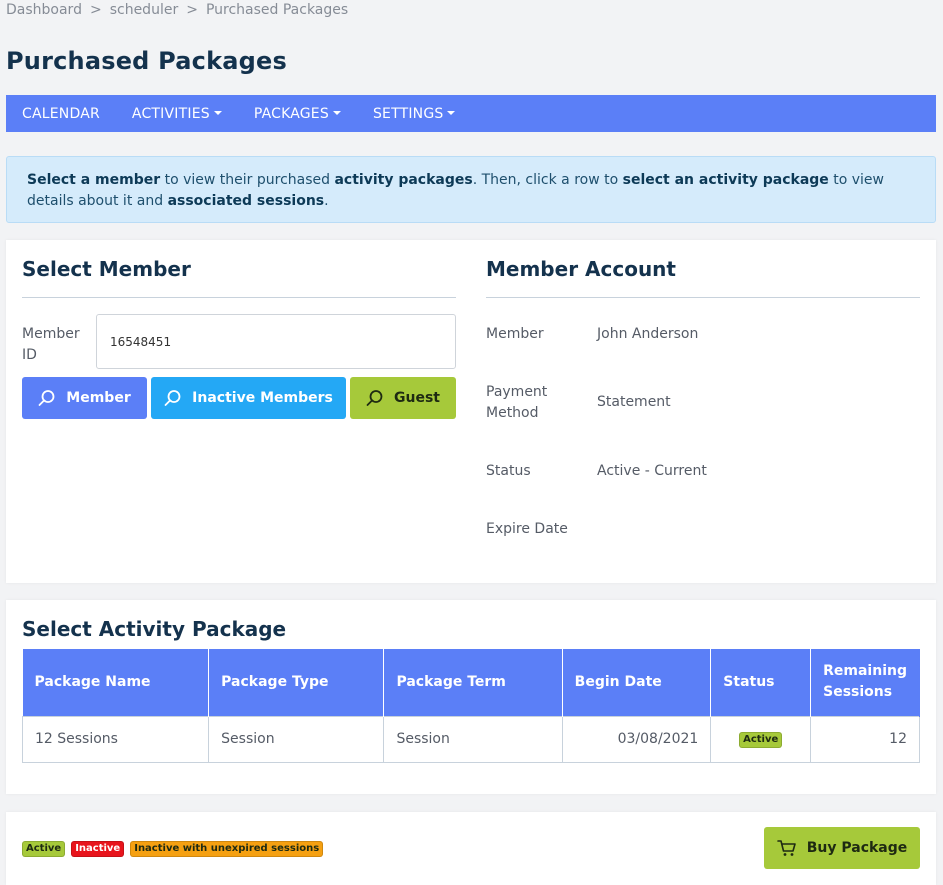 This screenshot has height=885, width=943. What do you see at coordinates (170, 113) in the screenshot?
I see `nav-activities-label: ACTIVITIES` at bounding box center [170, 113].